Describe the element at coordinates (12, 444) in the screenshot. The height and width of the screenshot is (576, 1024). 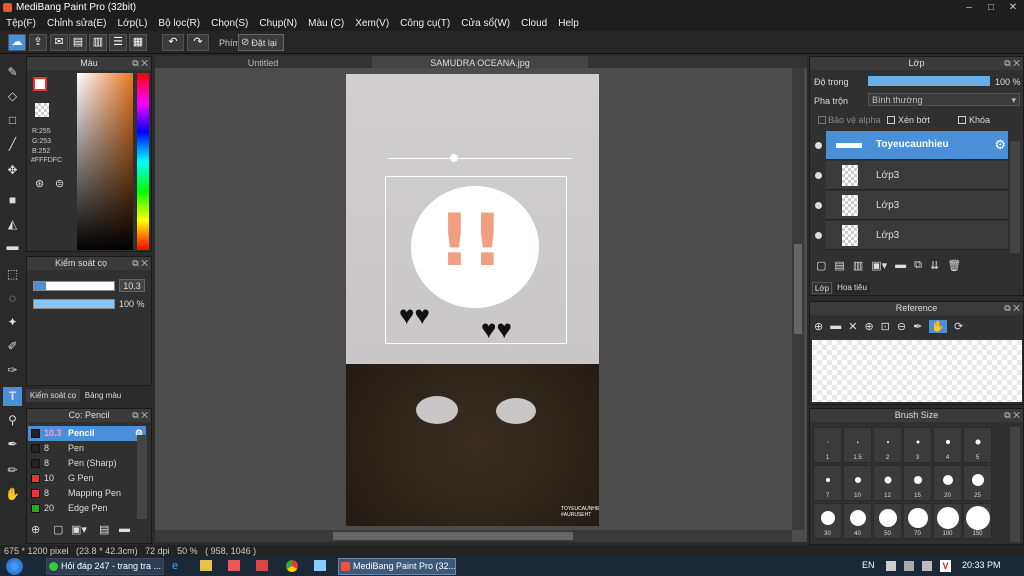
I see `eyedropper-icon: ✒` at that location.